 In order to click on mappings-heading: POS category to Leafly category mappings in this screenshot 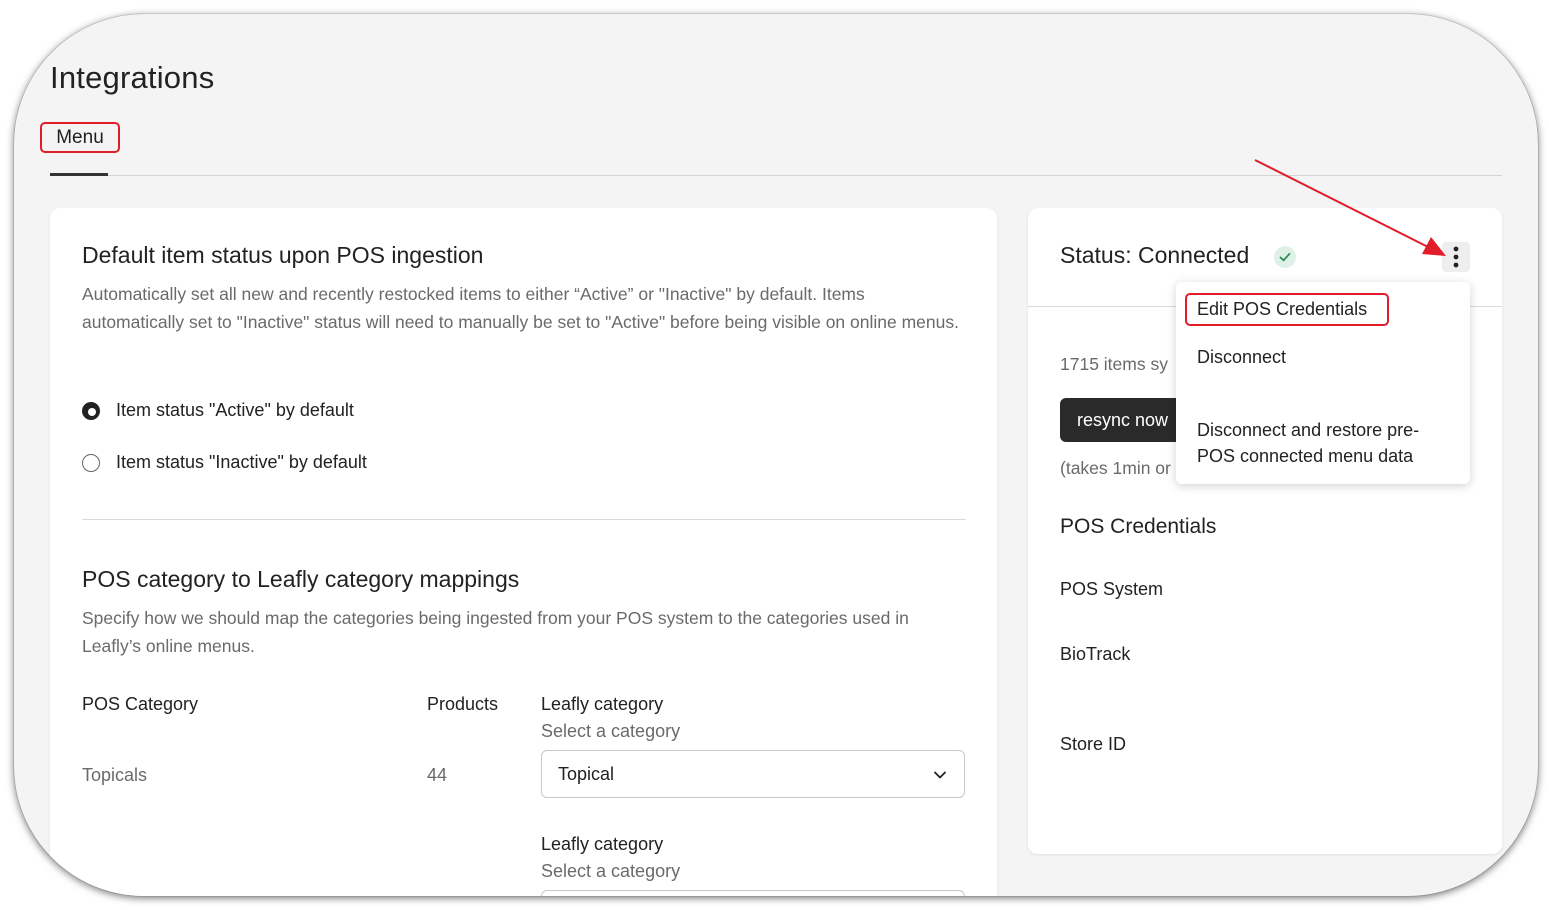, I will do `click(301, 579)`.